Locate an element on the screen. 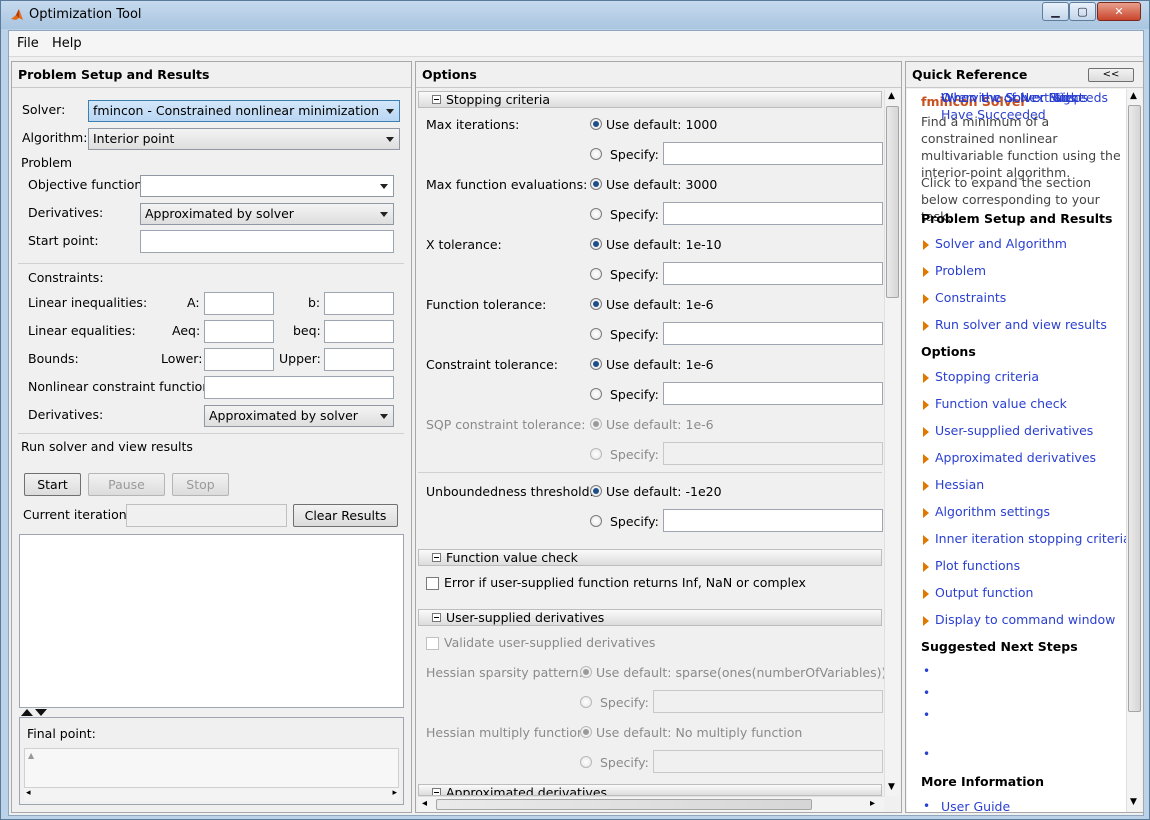  problem-setup-link: Constraints is located at coordinates (970, 297).